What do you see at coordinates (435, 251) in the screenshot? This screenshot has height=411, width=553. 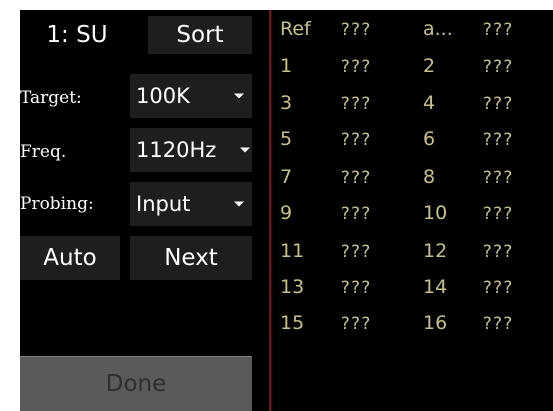 I see `ref-cell: 12` at bounding box center [435, 251].